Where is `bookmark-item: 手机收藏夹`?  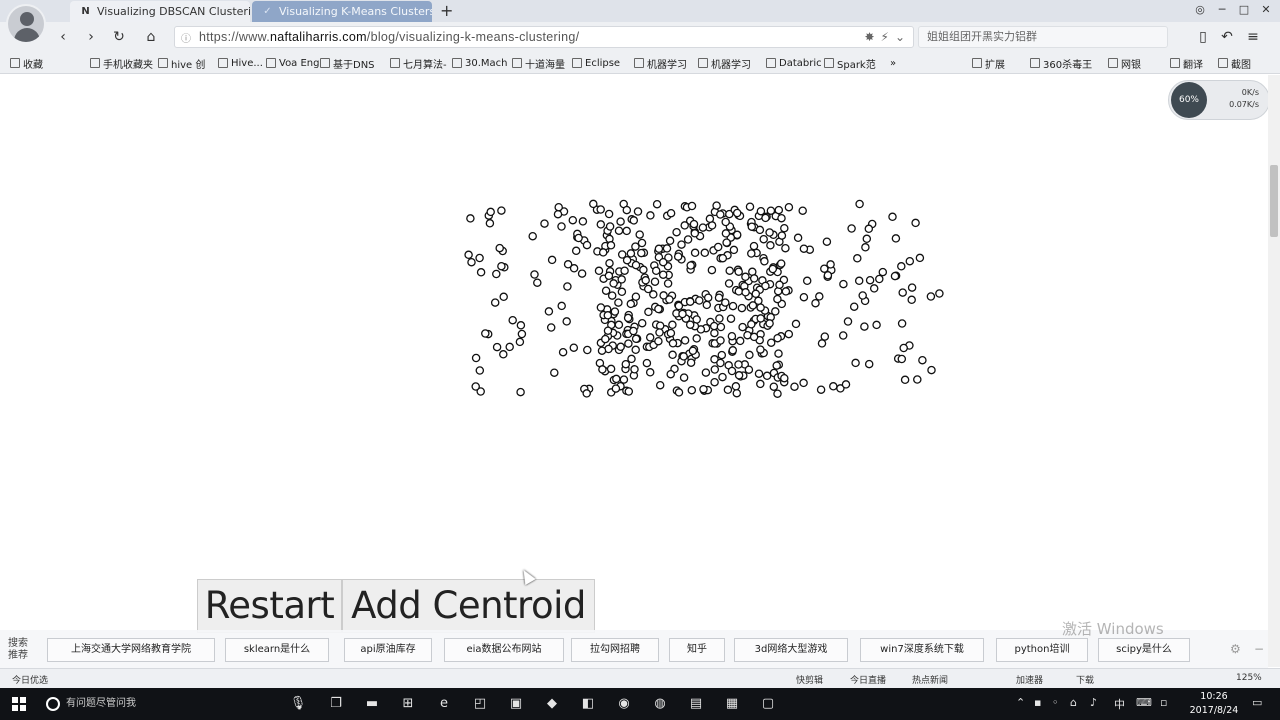
bookmark-item: 手机收藏夹 is located at coordinates (121, 63).